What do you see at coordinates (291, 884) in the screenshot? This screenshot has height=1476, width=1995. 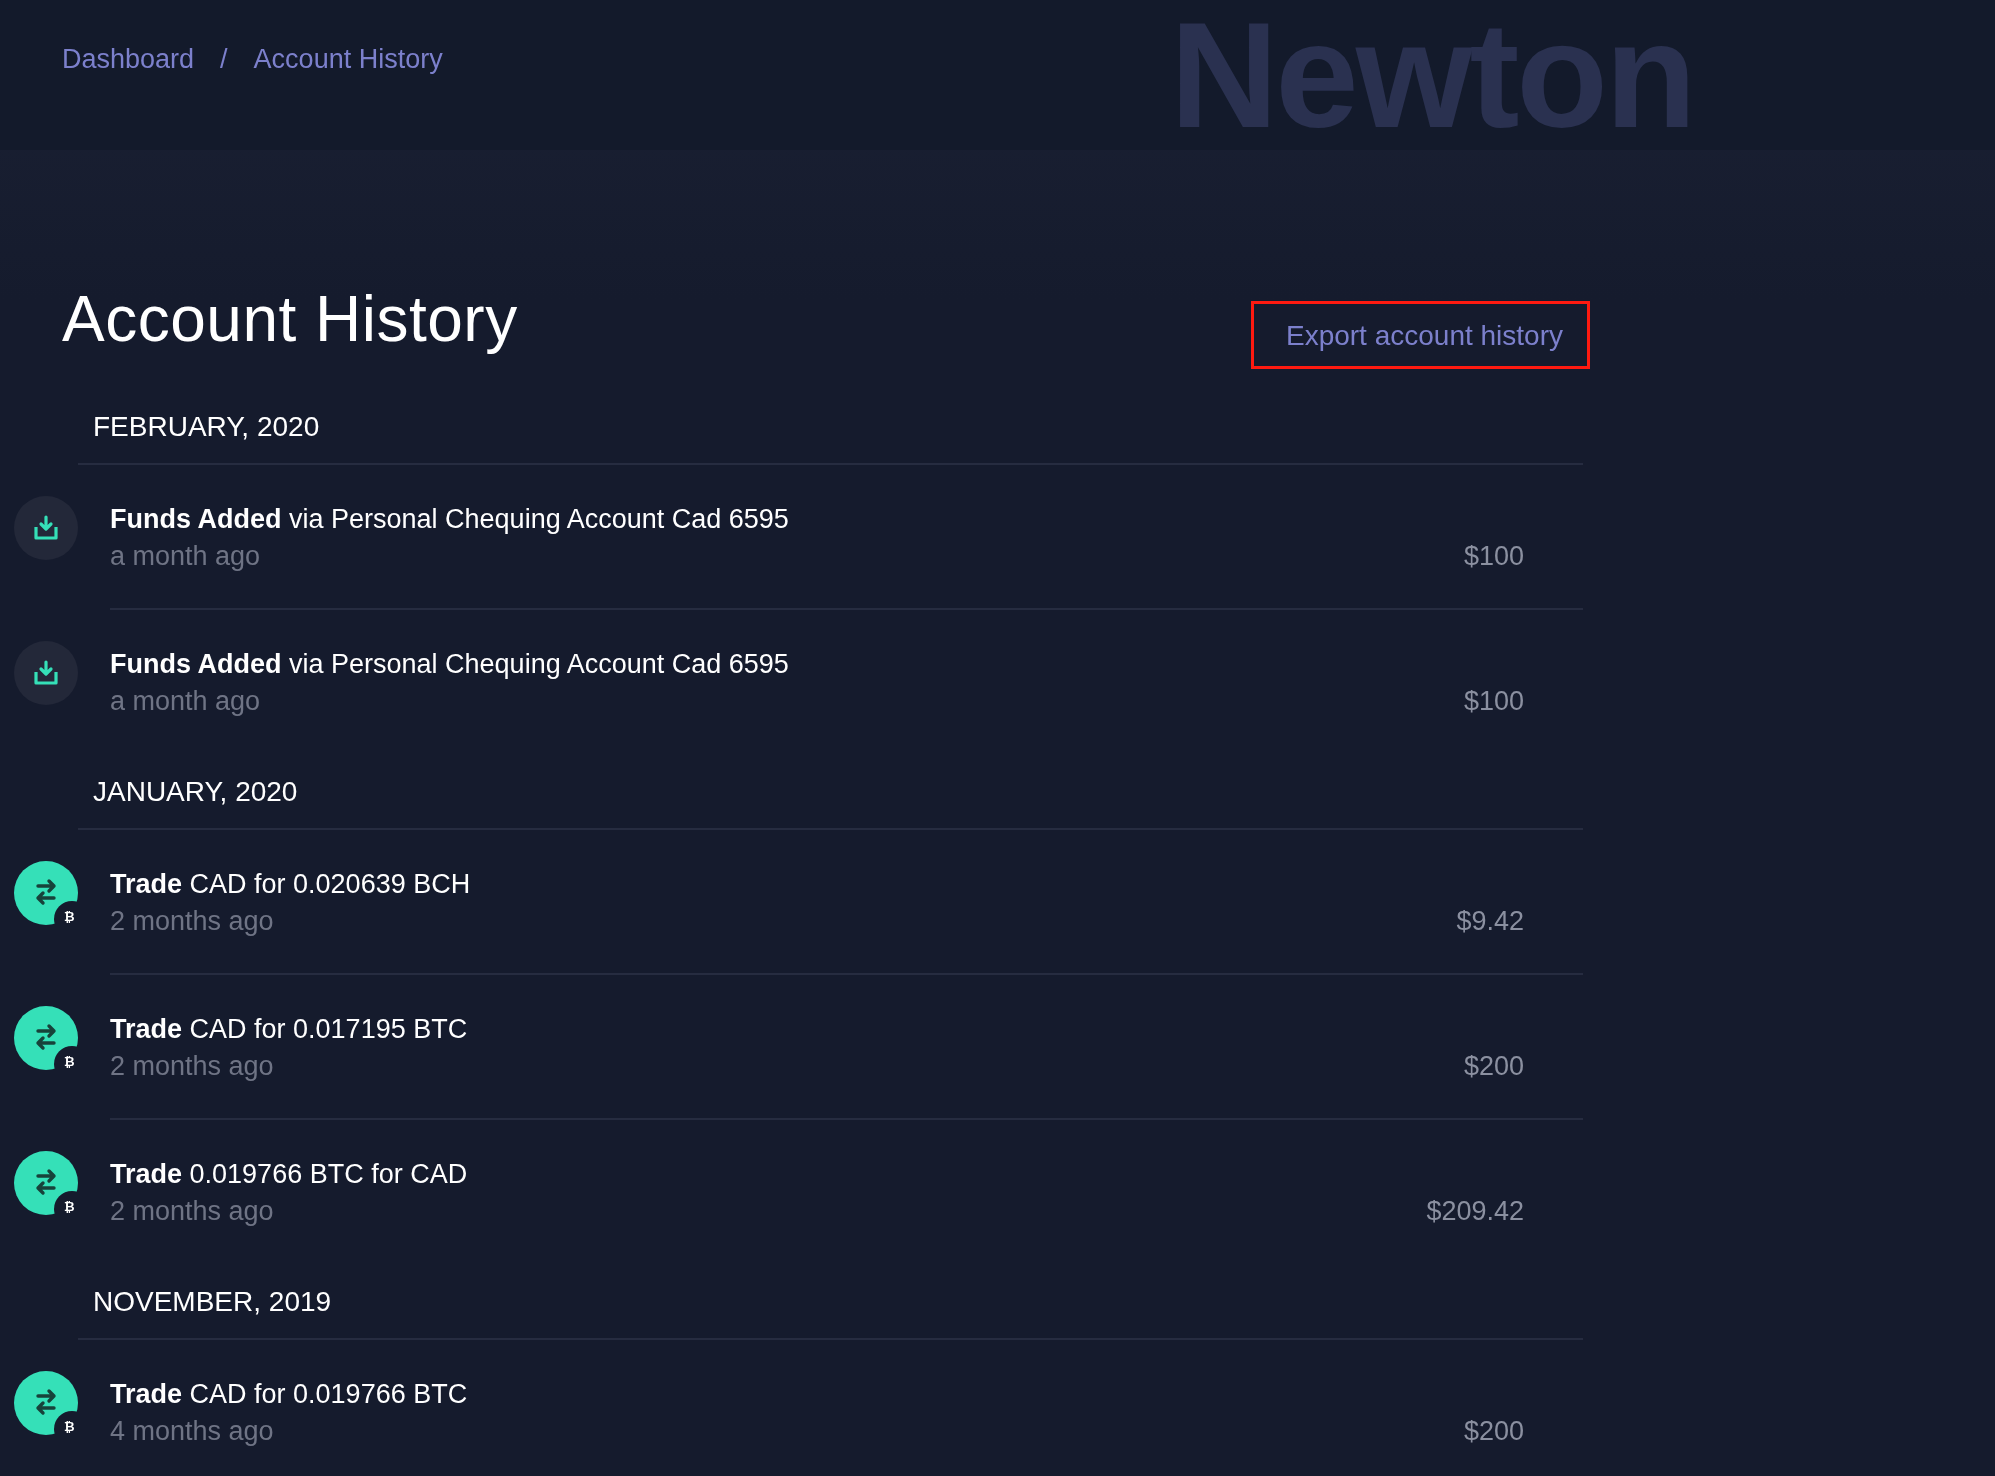 I see `transaction-title: Trade CAD for 0.020639 BCH` at bounding box center [291, 884].